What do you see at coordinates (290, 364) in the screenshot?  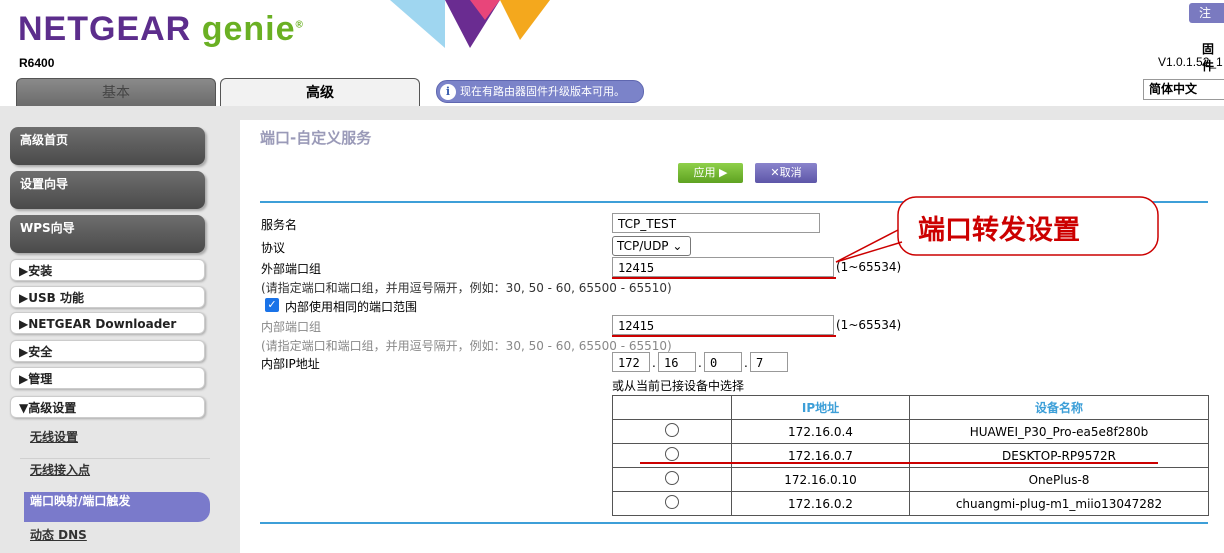 I see `internal-ip-label: 内部IP地址` at bounding box center [290, 364].